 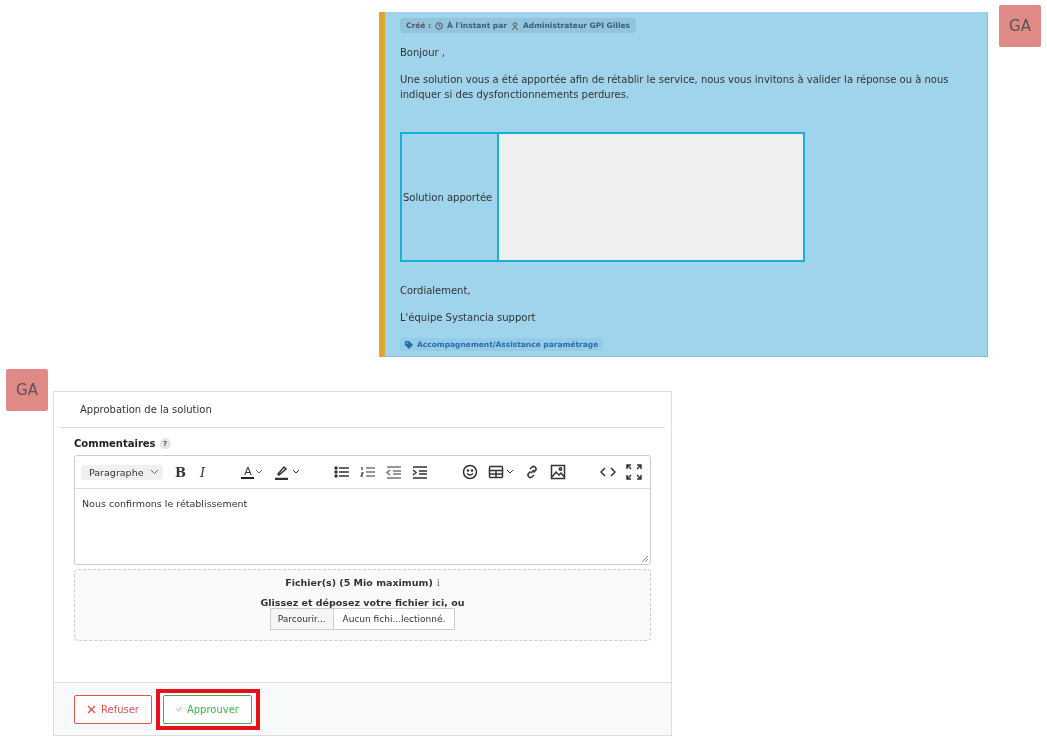 What do you see at coordinates (436, 291) in the screenshot?
I see `message-paragraph: Cordialement,` at bounding box center [436, 291].